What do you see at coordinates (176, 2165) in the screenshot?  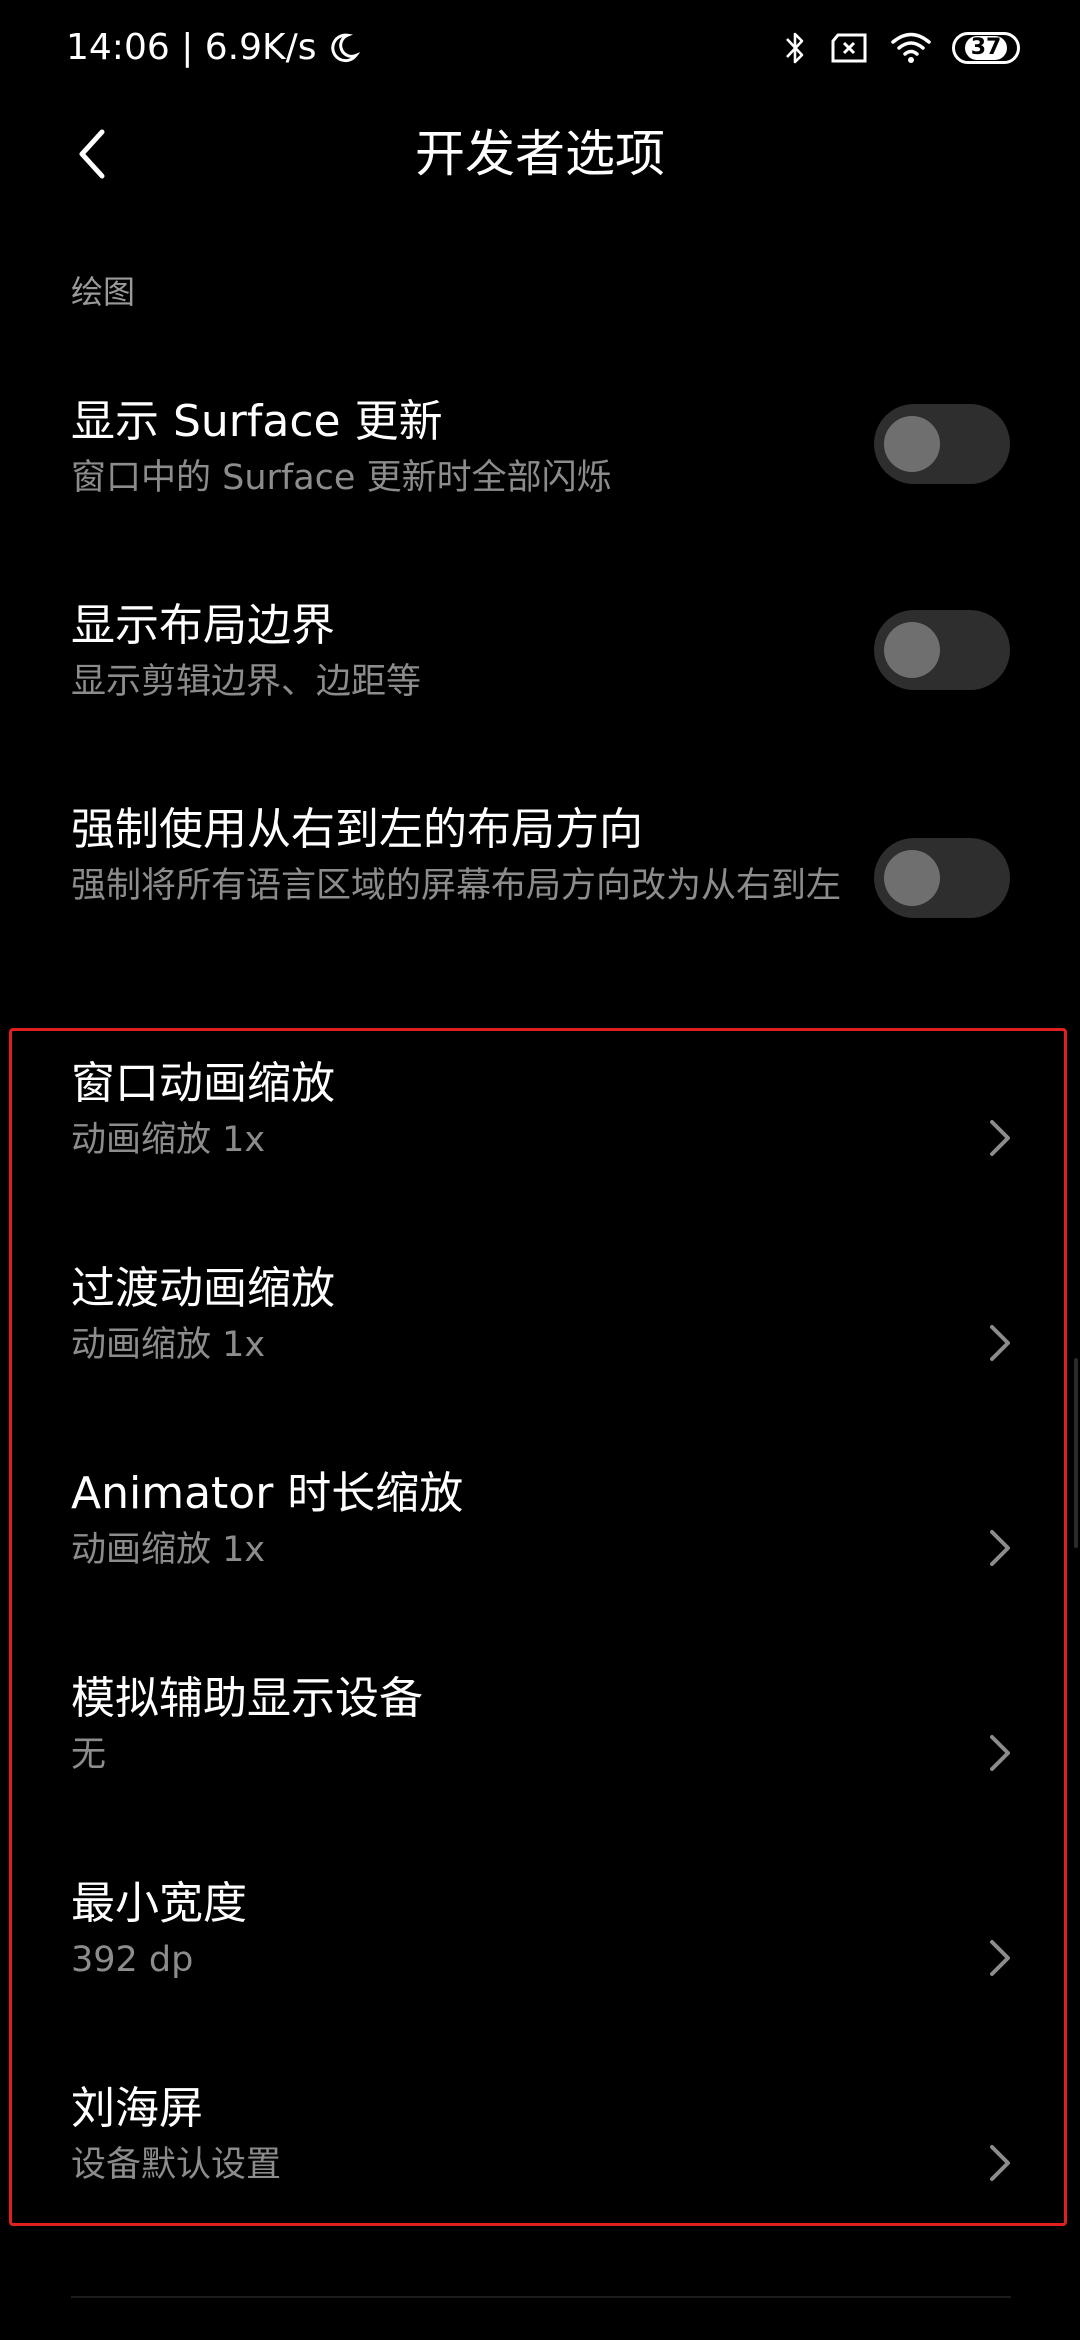 I see `setting-subtitle: 设备默认设置` at bounding box center [176, 2165].